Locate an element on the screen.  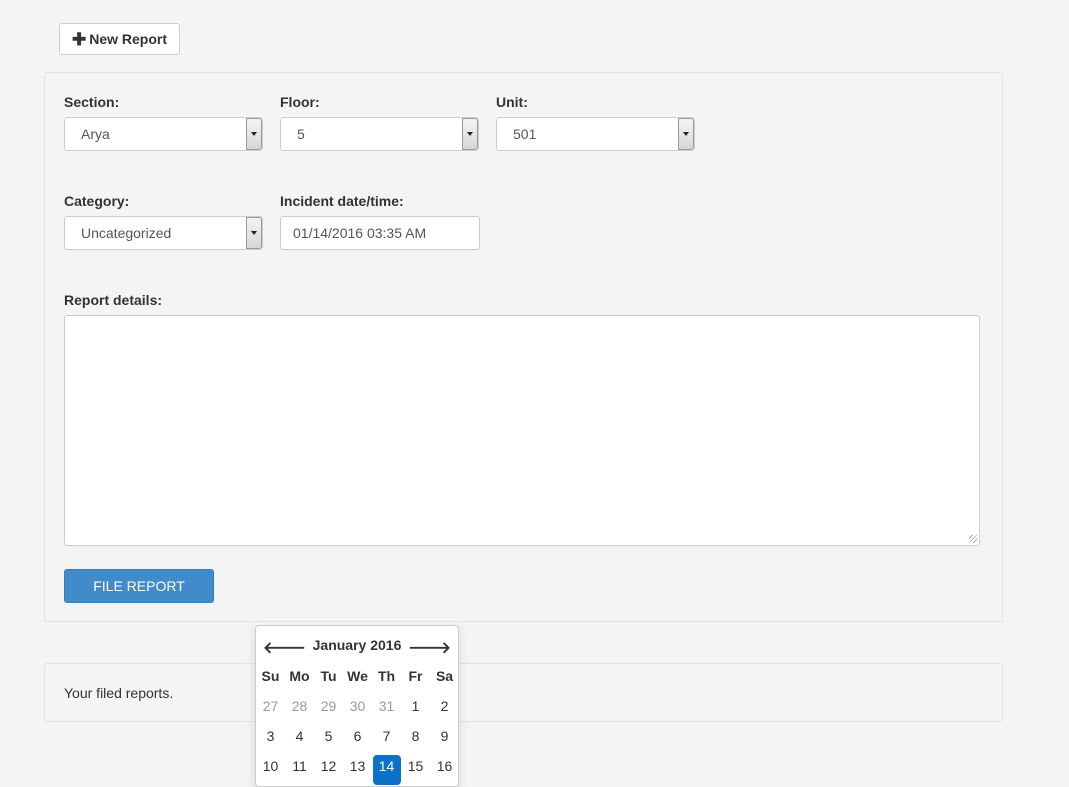
section-label: Section: is located at coordinates (92, 102).